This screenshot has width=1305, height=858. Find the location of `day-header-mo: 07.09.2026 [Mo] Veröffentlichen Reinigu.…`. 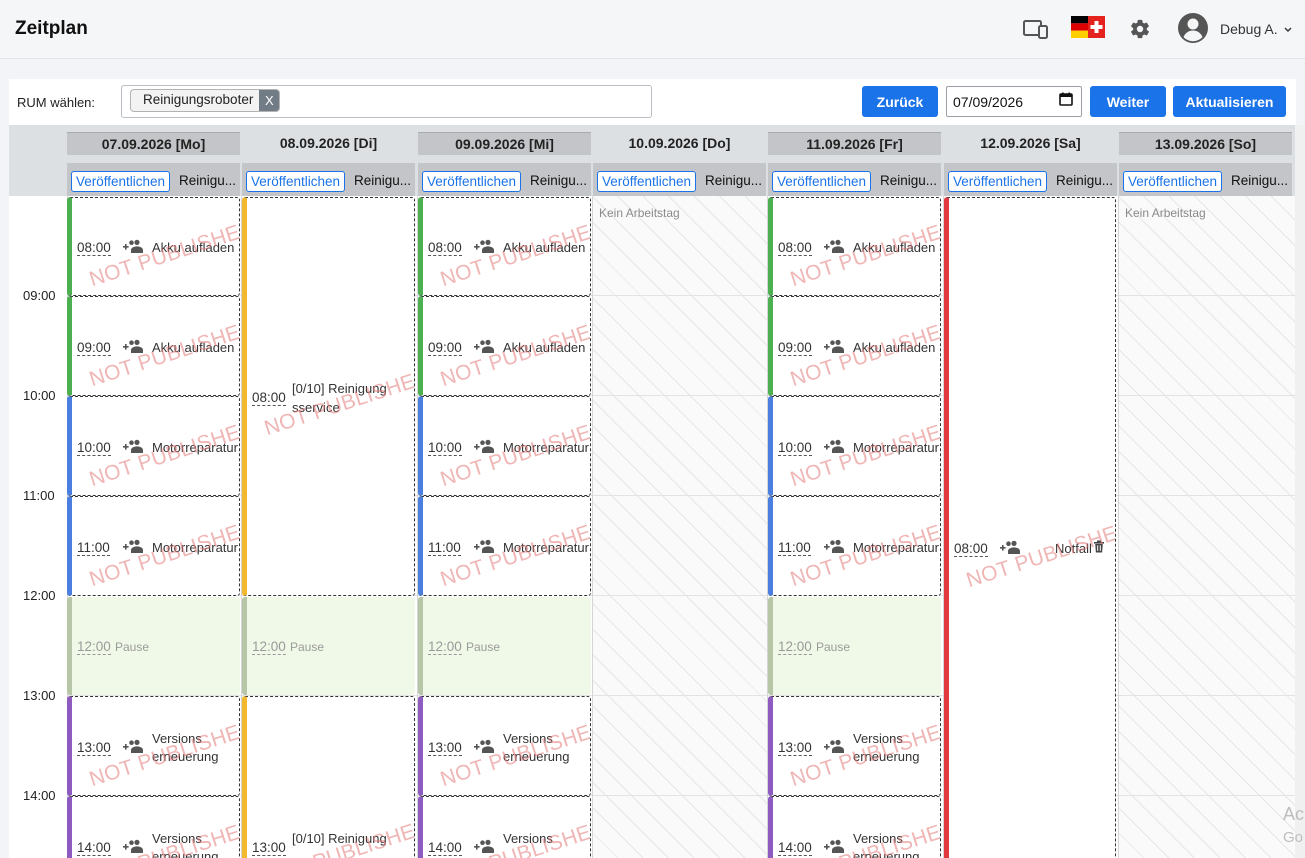

day-header-mo: 07.09.2026 [Mo] Veröffentlichen Reinigu.… is located at coordinates (154, 160).